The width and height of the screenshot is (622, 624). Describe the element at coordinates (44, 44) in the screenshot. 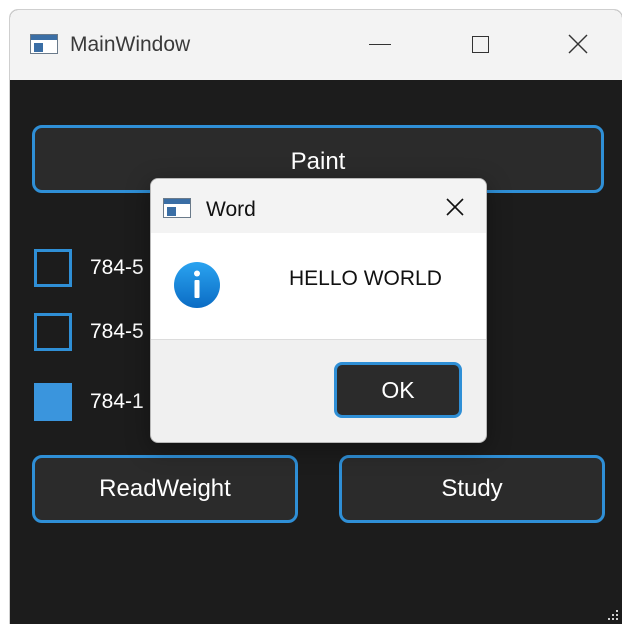

I see `app-window-icon` at that location.